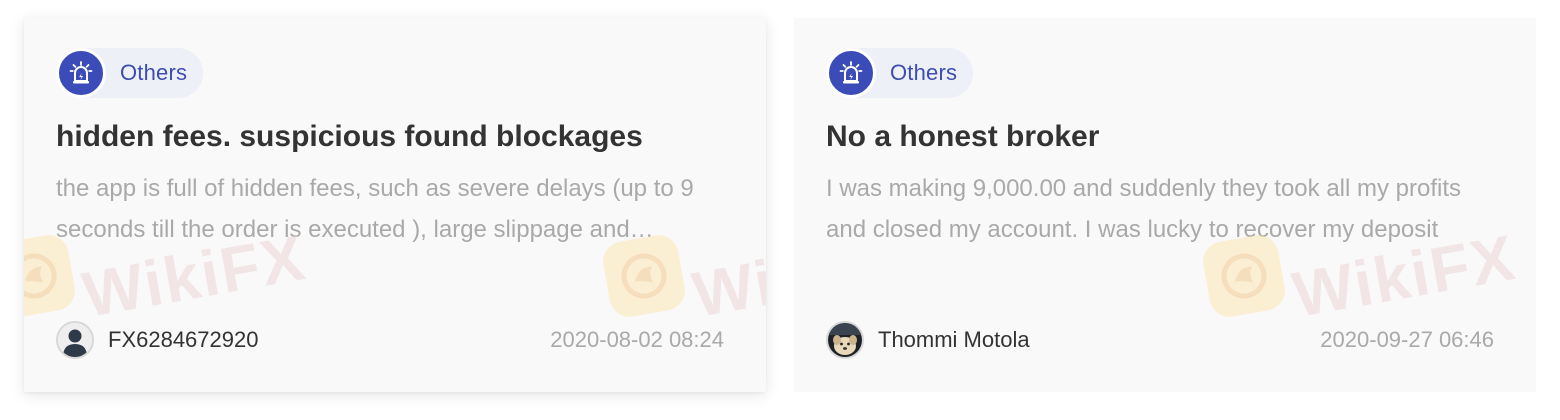 This screenshot has height=420, width=1560. Describe the element at coordinates (637, 339) in the screenshot. I see `review-timestamp: 2020-08-02 08:24` at that location.